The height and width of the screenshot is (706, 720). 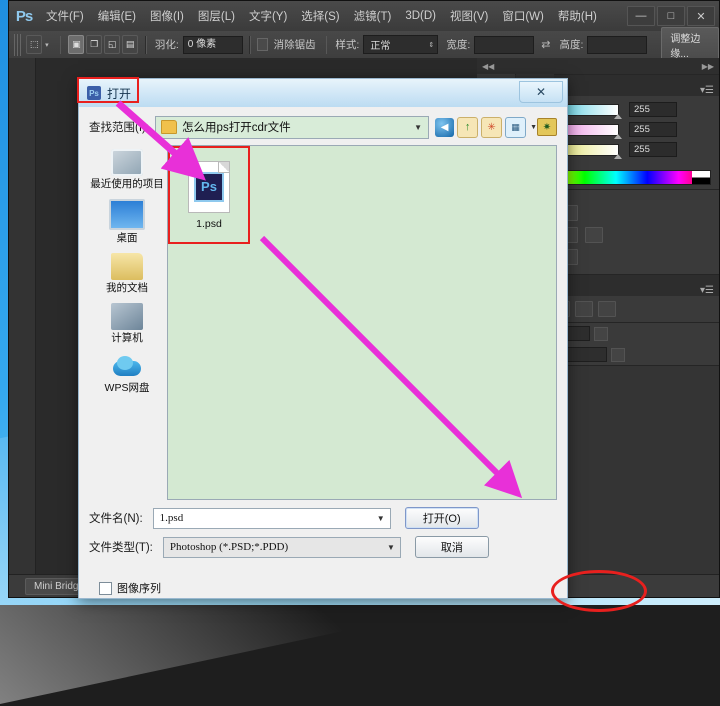 I want to click on toolbox-panel, so click(x=22, y=316).